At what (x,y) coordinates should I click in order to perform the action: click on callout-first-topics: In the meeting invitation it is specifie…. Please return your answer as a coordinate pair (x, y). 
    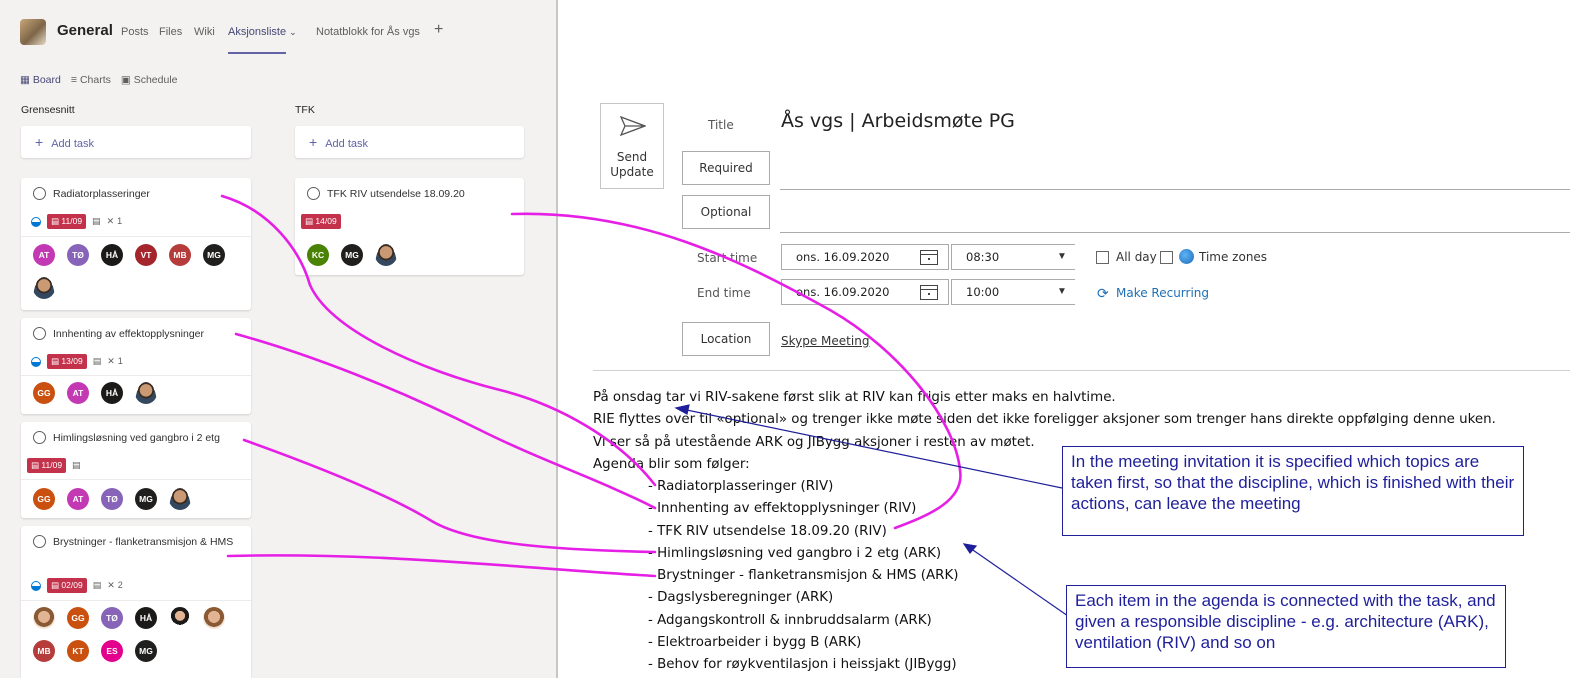
    Looking at the image, I should click on (1293, 491).